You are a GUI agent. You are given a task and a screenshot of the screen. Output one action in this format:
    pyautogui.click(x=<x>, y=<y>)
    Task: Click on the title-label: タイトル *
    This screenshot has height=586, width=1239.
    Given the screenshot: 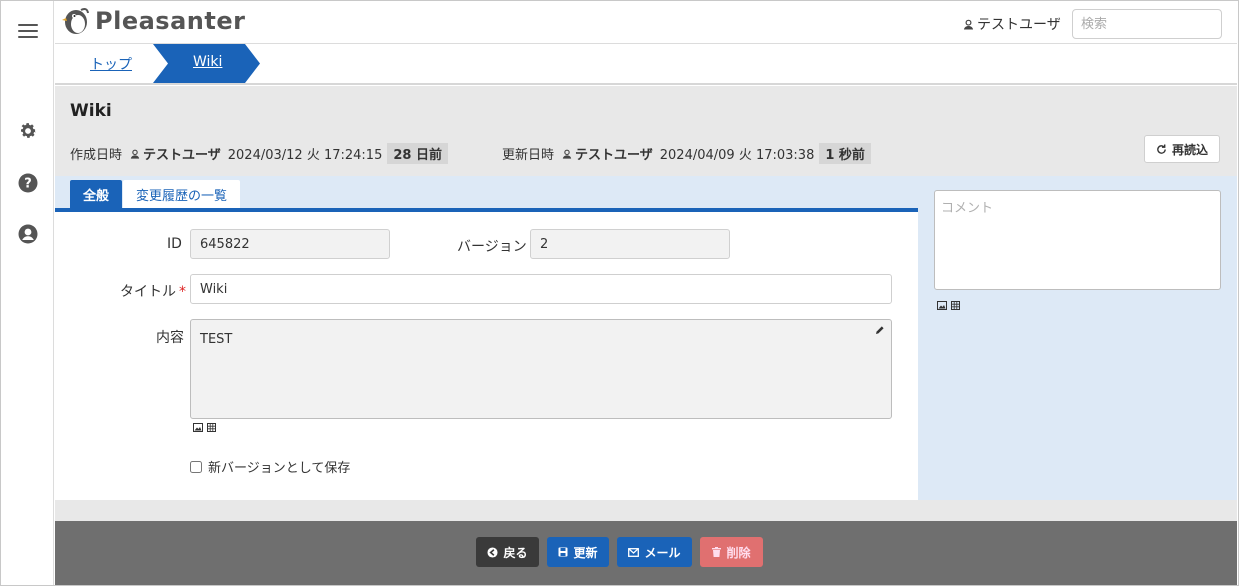 What is the action you would take?
    pyautogui.click(x=153, y=291)
    